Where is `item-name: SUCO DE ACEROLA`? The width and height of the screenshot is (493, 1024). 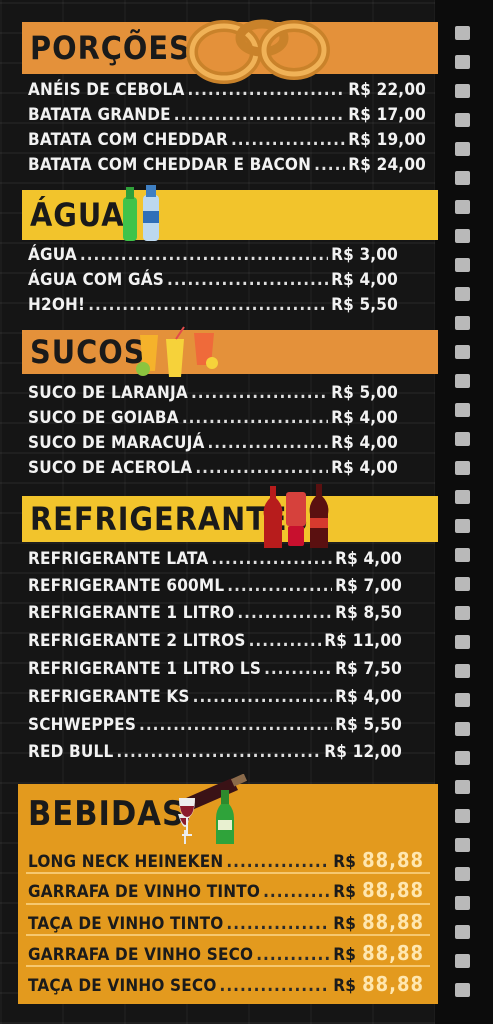 item-name: SUCO DE ACEROLA is located at coordinates (110, 468).